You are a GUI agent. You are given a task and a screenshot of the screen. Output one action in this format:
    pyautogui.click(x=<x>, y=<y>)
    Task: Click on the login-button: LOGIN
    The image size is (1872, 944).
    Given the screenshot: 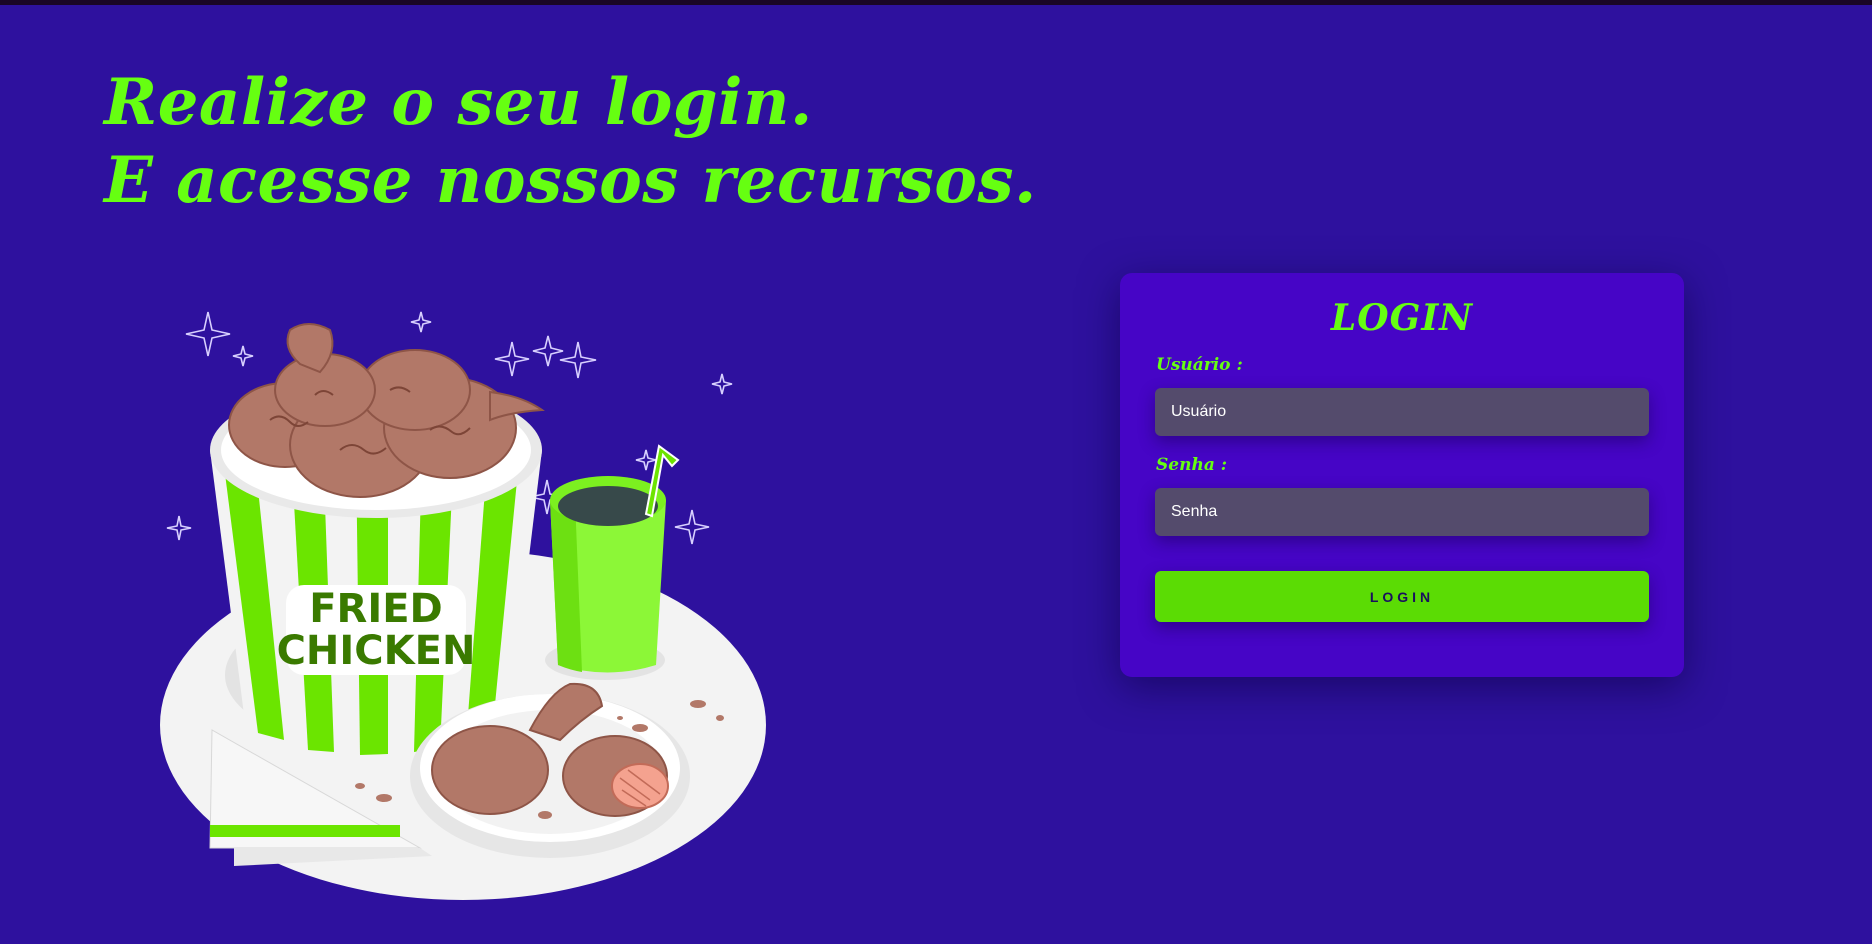 What is the action you would take?
    pyautogui.click(x=1402, y=596)
    